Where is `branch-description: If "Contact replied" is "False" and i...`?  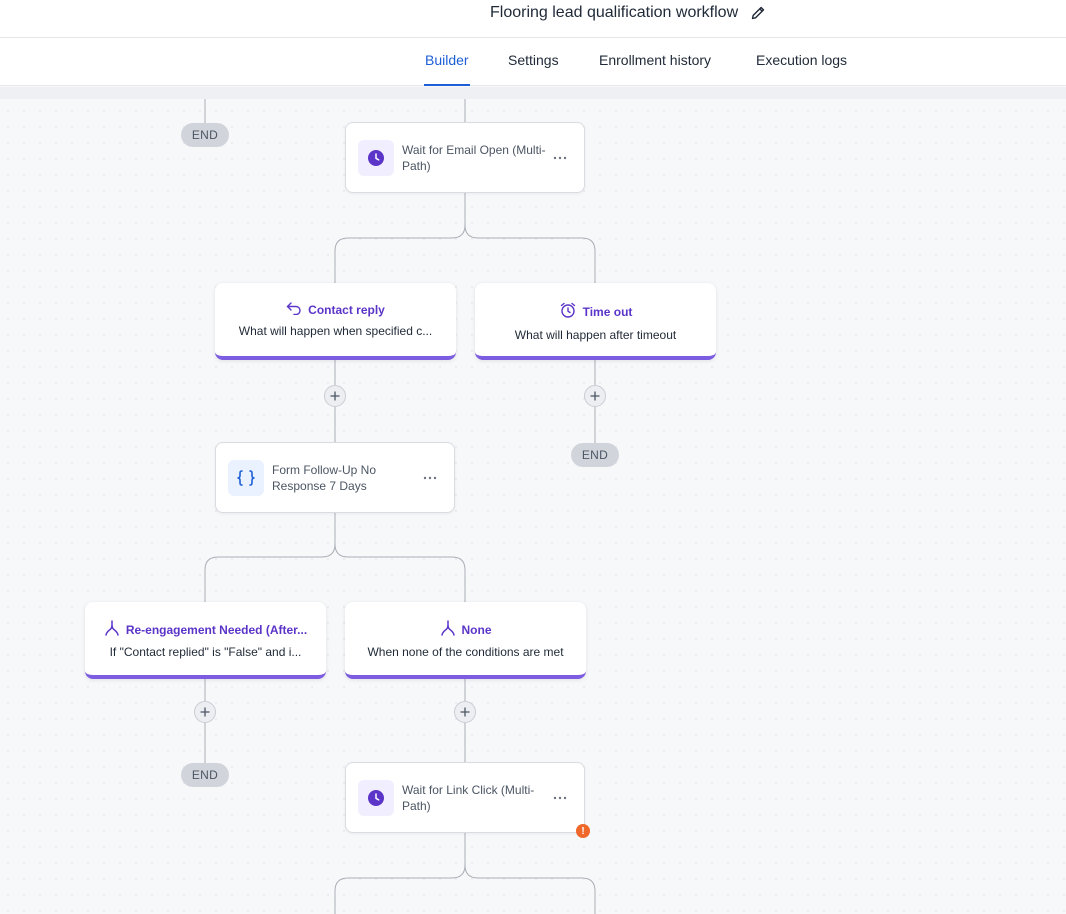
branch-description: If "Contact replied" is "False" and i... is located at coordinates (205, 652).